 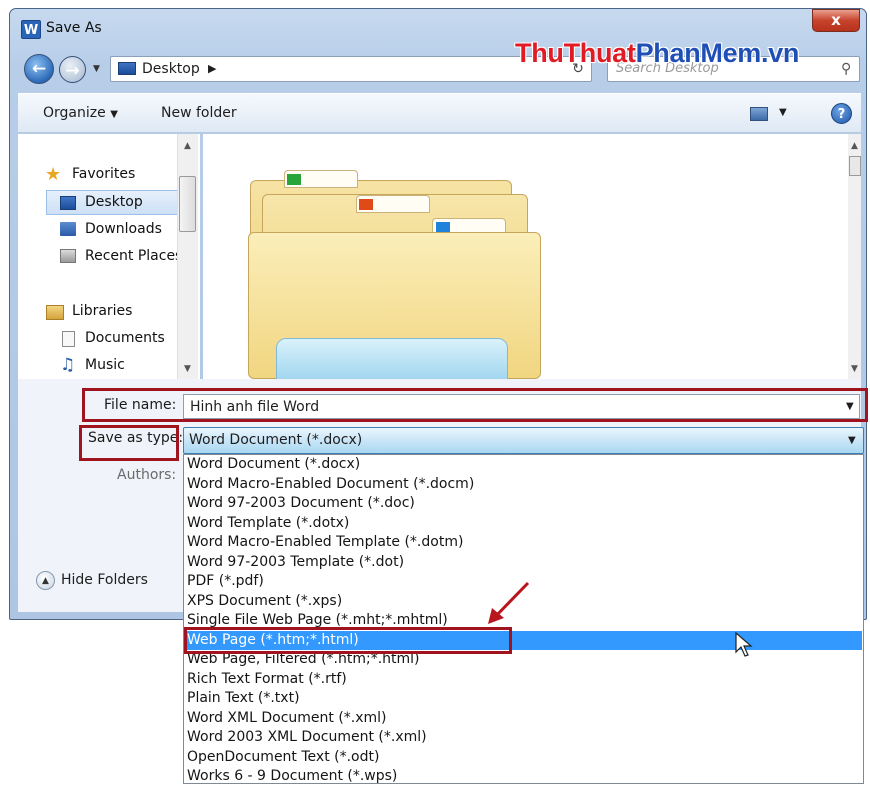 What do you see at coordinates (509, 602) in the screenshot?
I see `annotation-arrow-icon` at bounding box center [509, 602].